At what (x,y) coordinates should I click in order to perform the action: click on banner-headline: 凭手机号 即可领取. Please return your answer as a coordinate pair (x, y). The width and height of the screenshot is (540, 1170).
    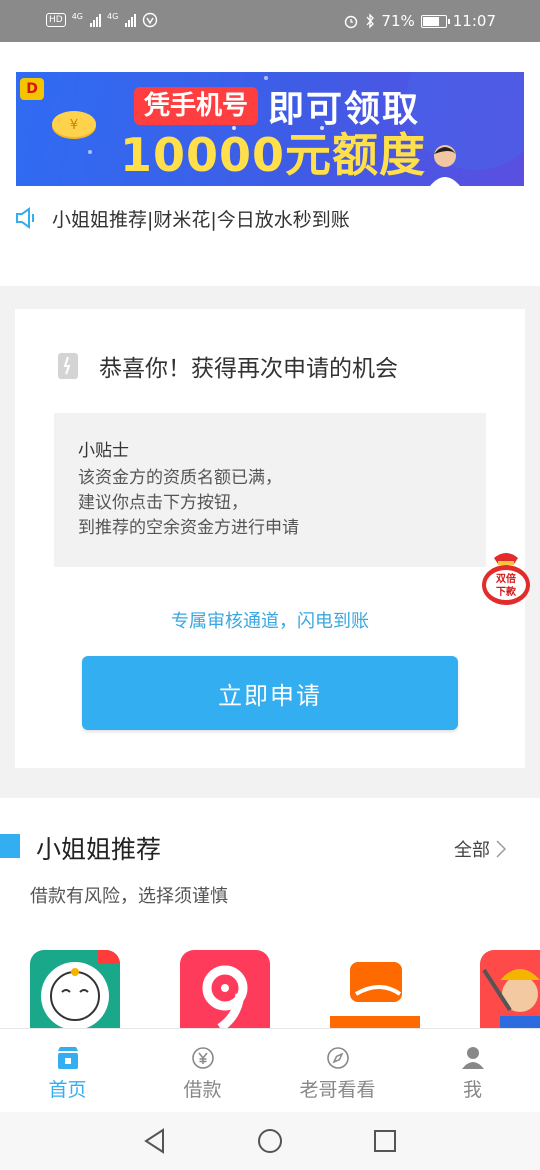
    Looking at the image, I should click on (277, 106).